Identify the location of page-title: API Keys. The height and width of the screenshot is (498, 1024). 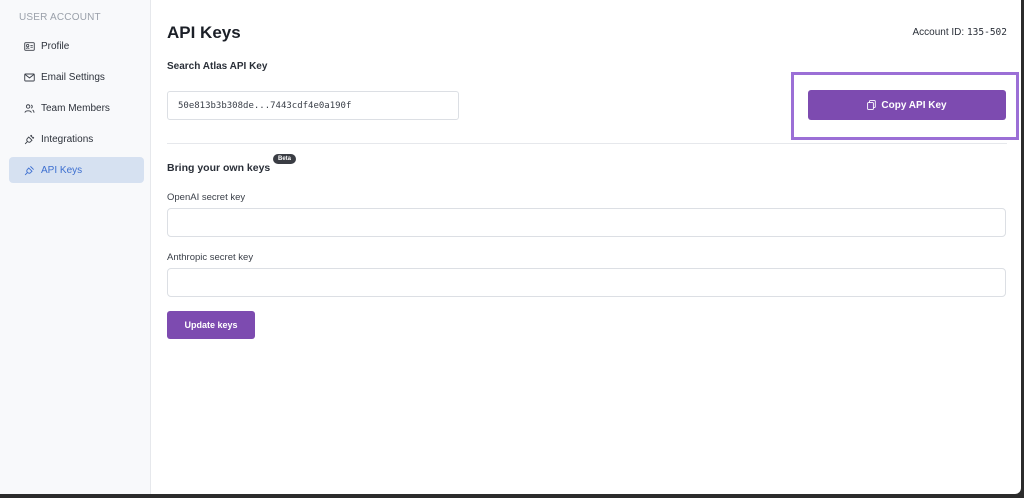
(204, 32).